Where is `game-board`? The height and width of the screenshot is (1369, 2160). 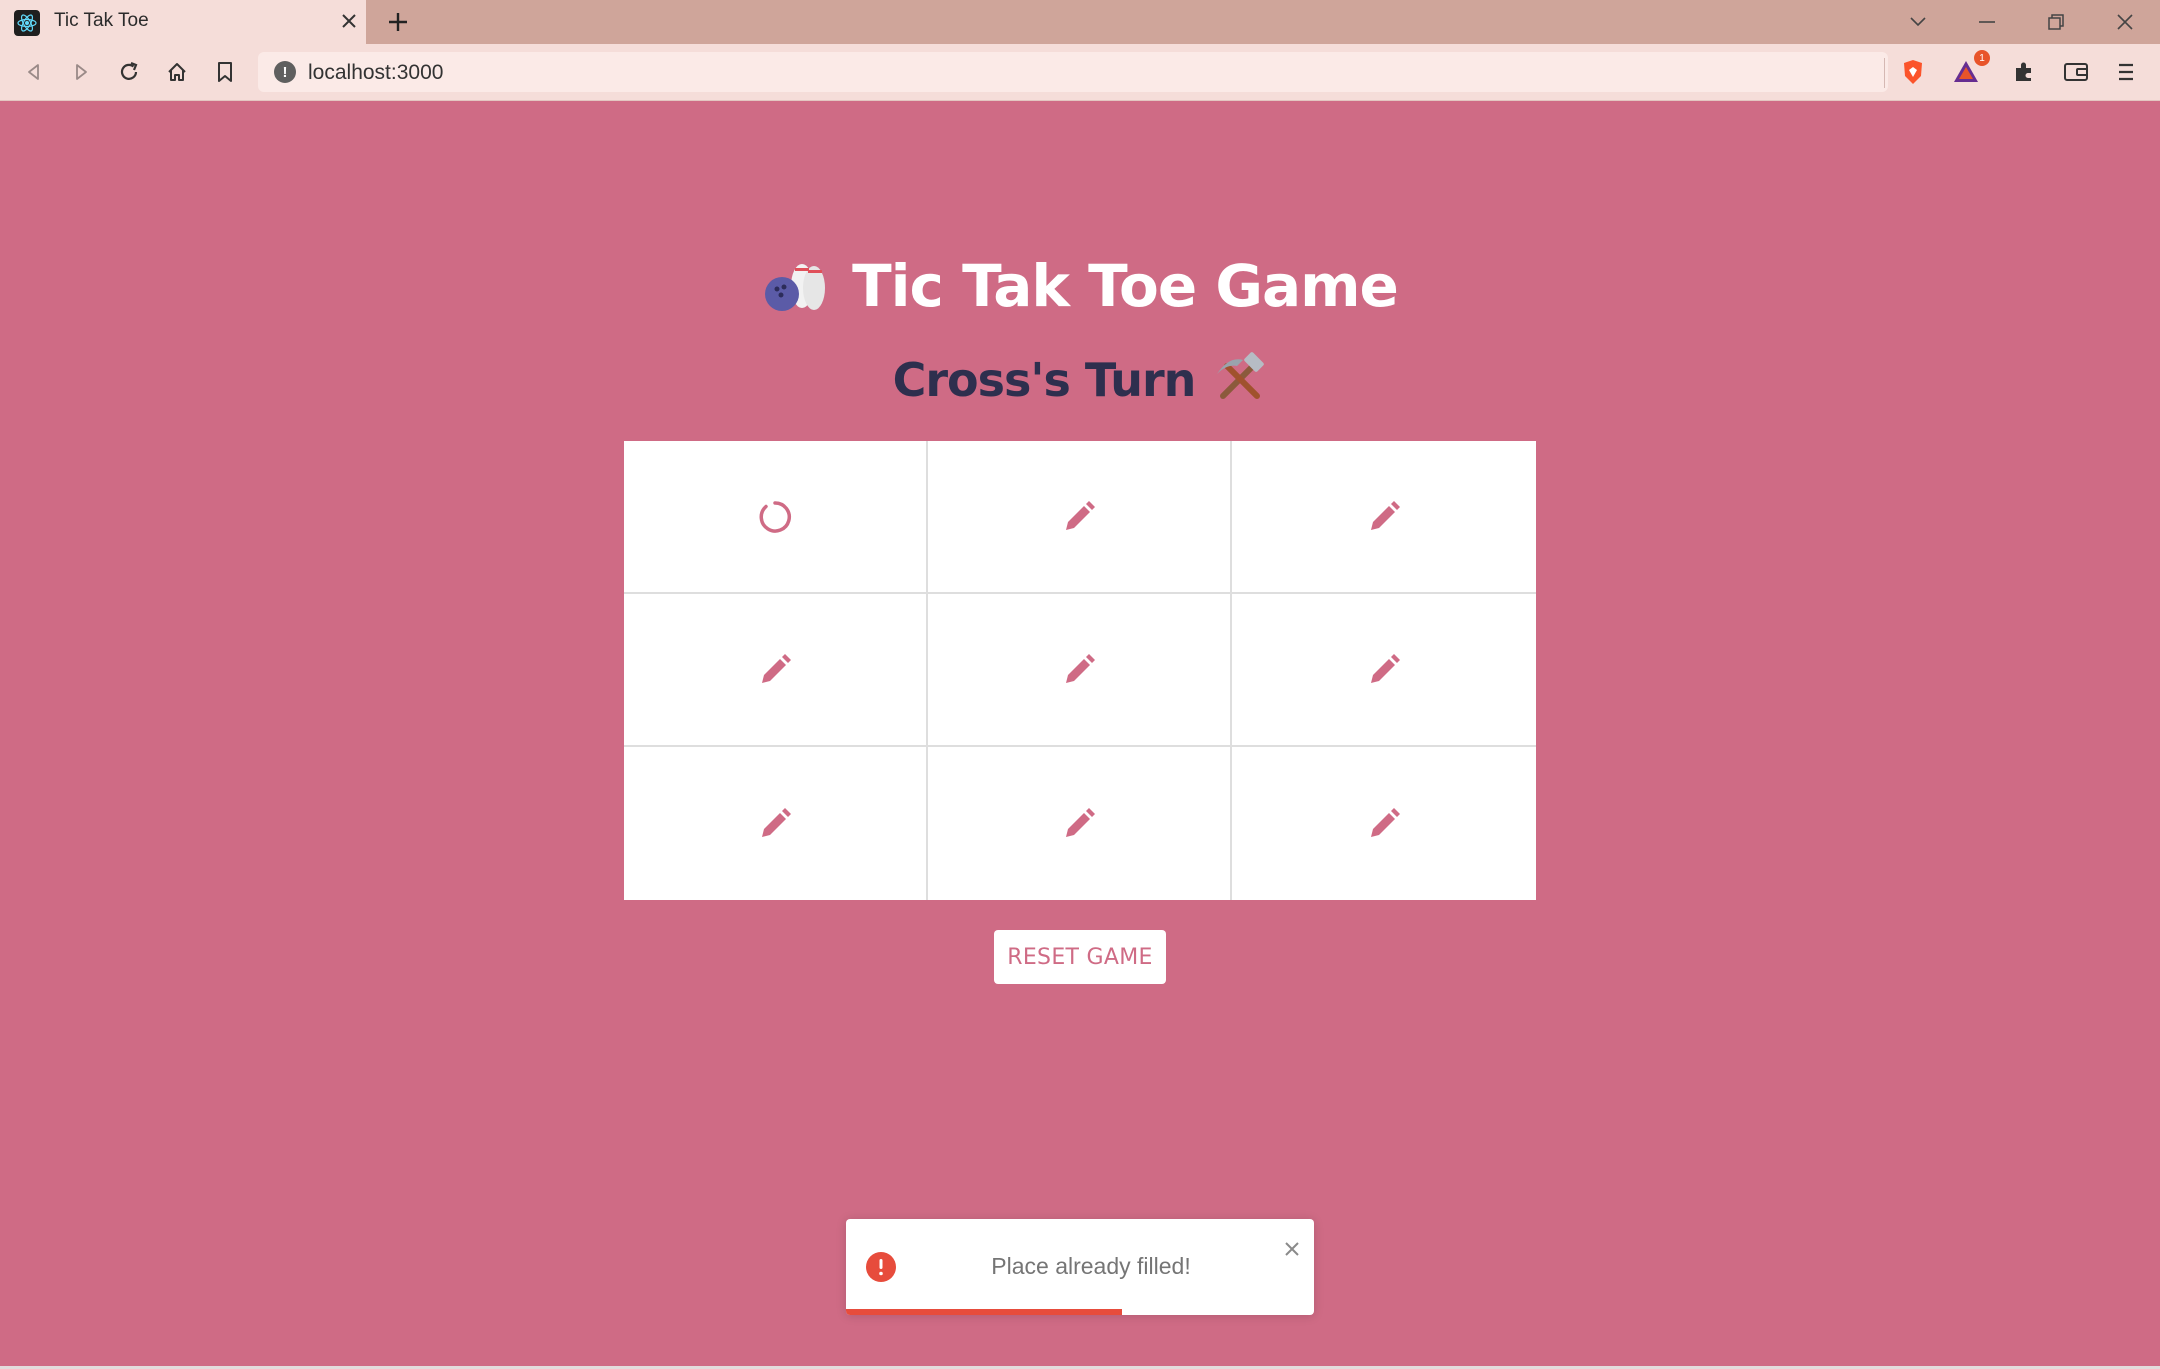 game-board is located at coordinates (1080, 670).